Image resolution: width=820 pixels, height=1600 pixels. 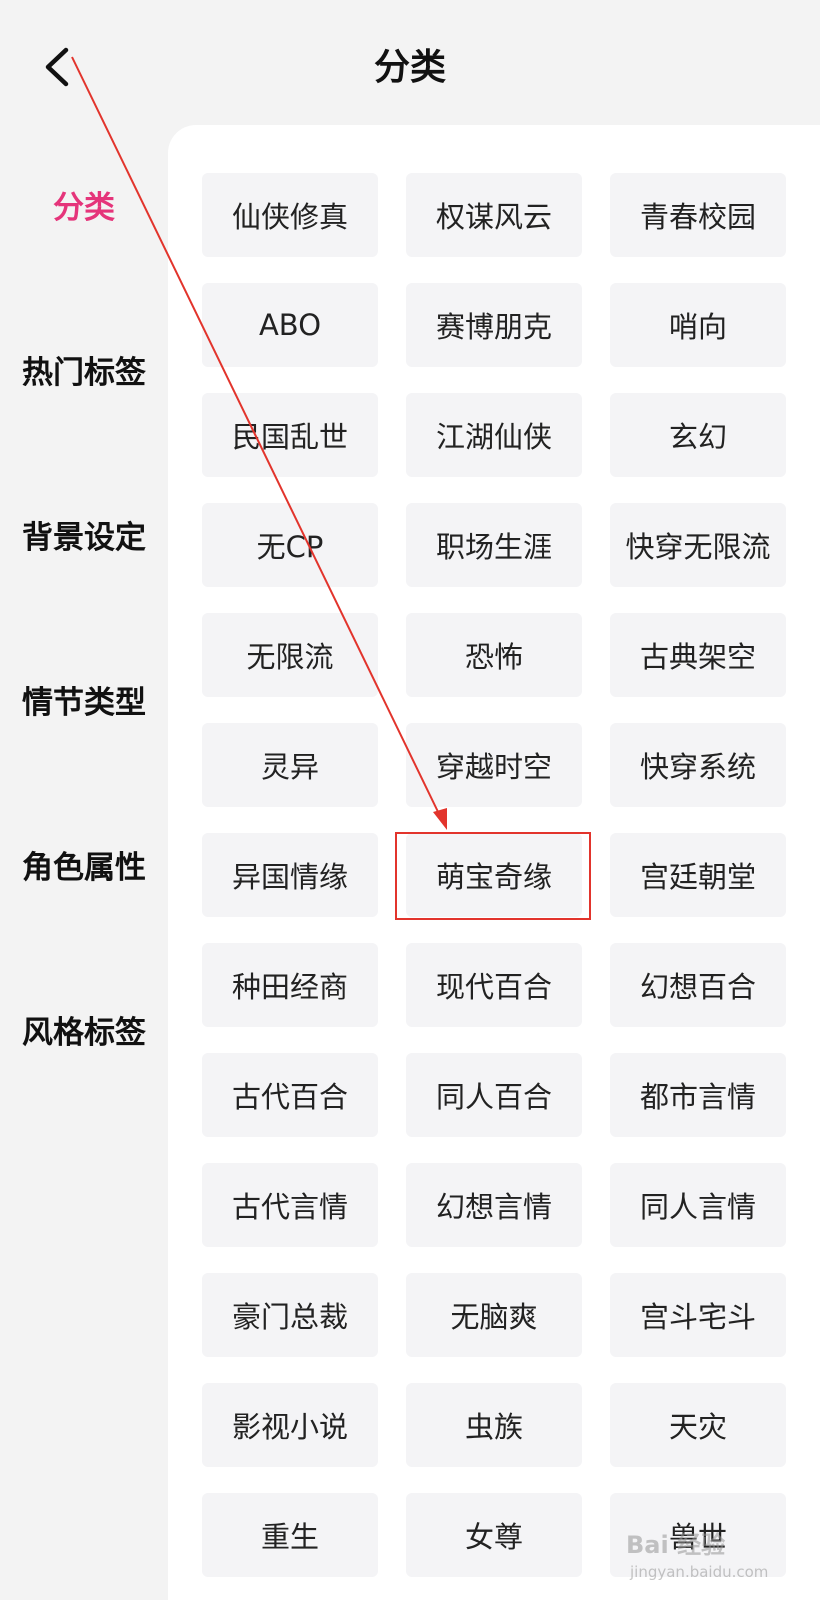 What do you see at coordinates (494, 1205) in the screenshot?
I see `tag-button: 幻想言情` at bounding box center [494, 1205].